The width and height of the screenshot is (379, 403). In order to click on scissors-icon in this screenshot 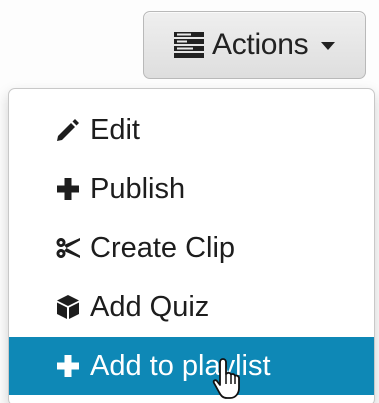, I will do `click(68, 248)`.